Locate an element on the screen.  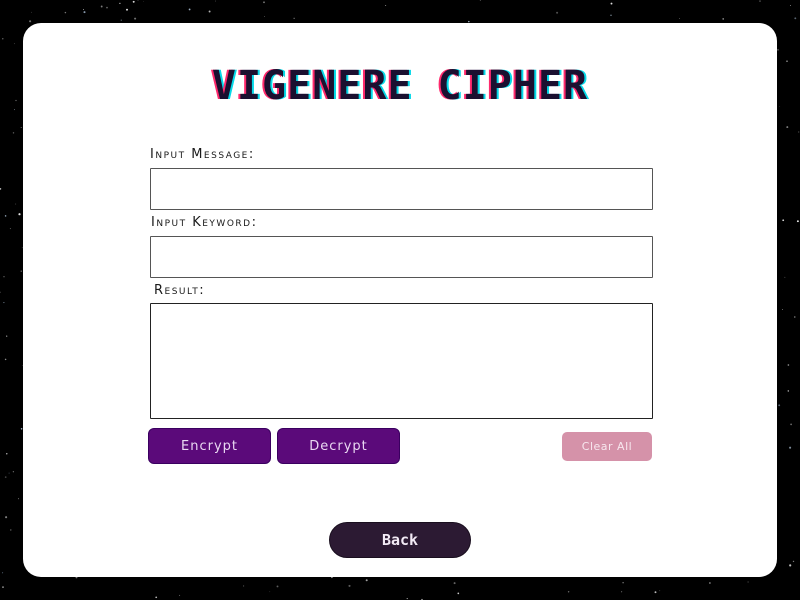
result-label: Result: is located at coordinates (180, 290).